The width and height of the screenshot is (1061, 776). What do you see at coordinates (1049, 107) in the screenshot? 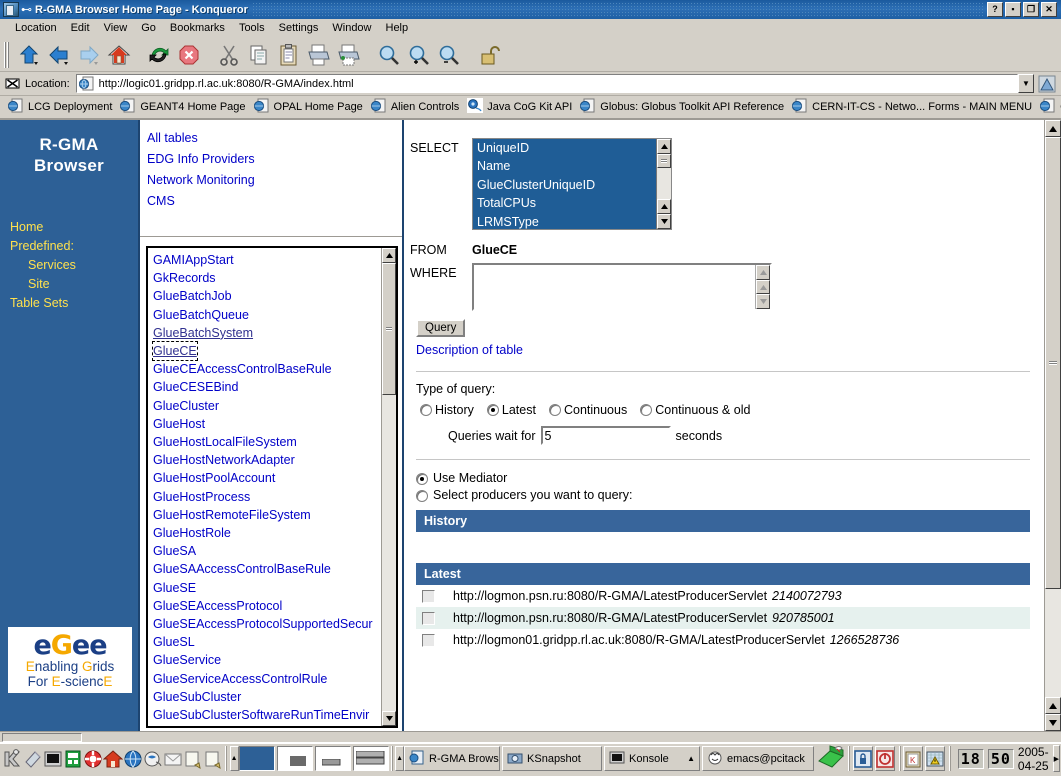
I see `bookmark-c: C` at bounding box center [1049, 107].